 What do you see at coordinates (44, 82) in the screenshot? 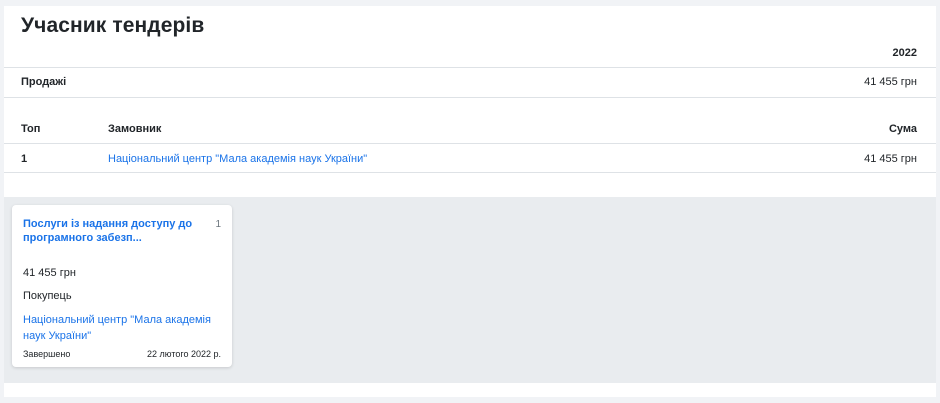
I see `sales-label: Продажі` at bounding box center [44, 82].